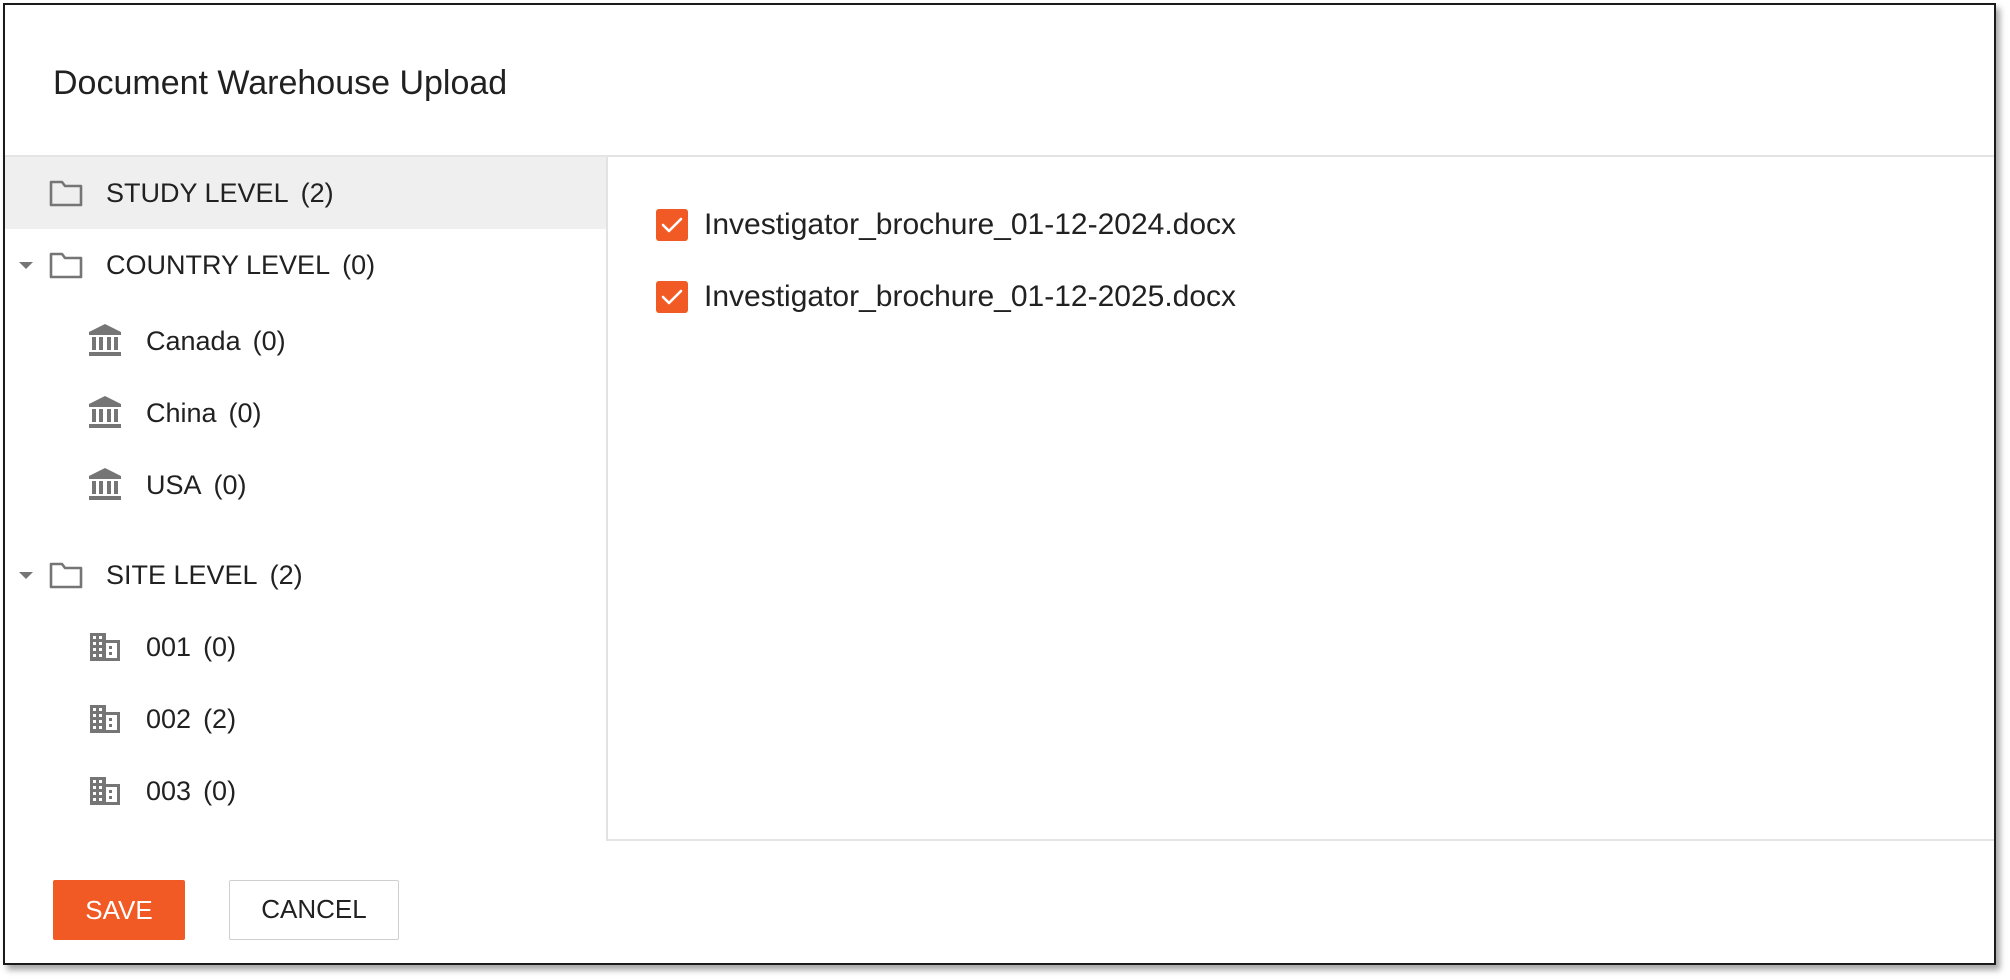 The width and height of the screenshot is (2010, 980). What do you see at coordinates (970, 296) in the screenshot?
I see `file-name: Investigator_brochure_01-12-2025.docx` at bounding box center [970, 296].